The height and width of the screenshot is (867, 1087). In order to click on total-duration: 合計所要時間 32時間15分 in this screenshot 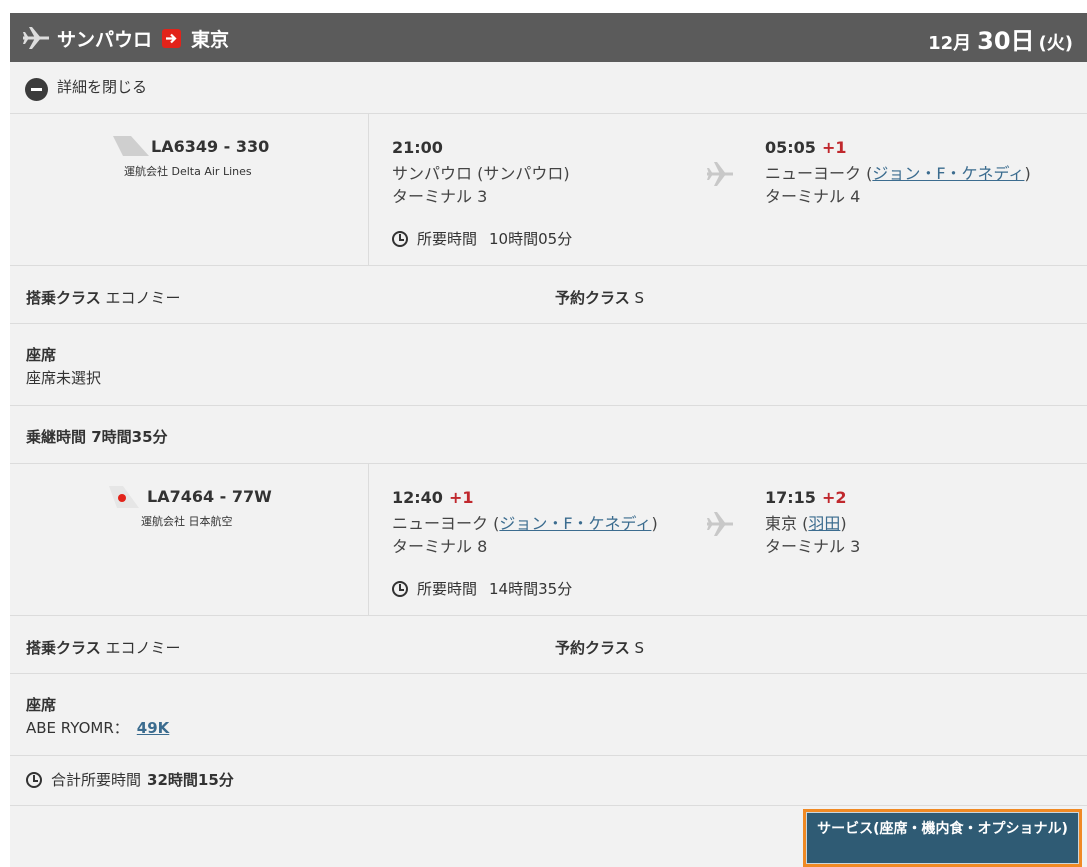, I will do `click(130, 779)`.